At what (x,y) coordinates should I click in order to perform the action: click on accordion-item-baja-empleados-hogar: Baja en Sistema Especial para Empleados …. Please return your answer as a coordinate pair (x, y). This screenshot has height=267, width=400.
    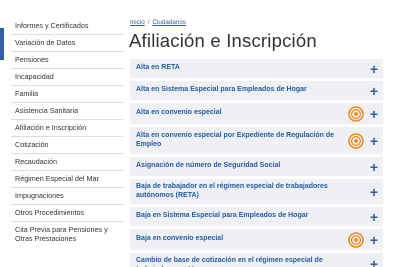
    Looking at the image, I should click on (256, 216).